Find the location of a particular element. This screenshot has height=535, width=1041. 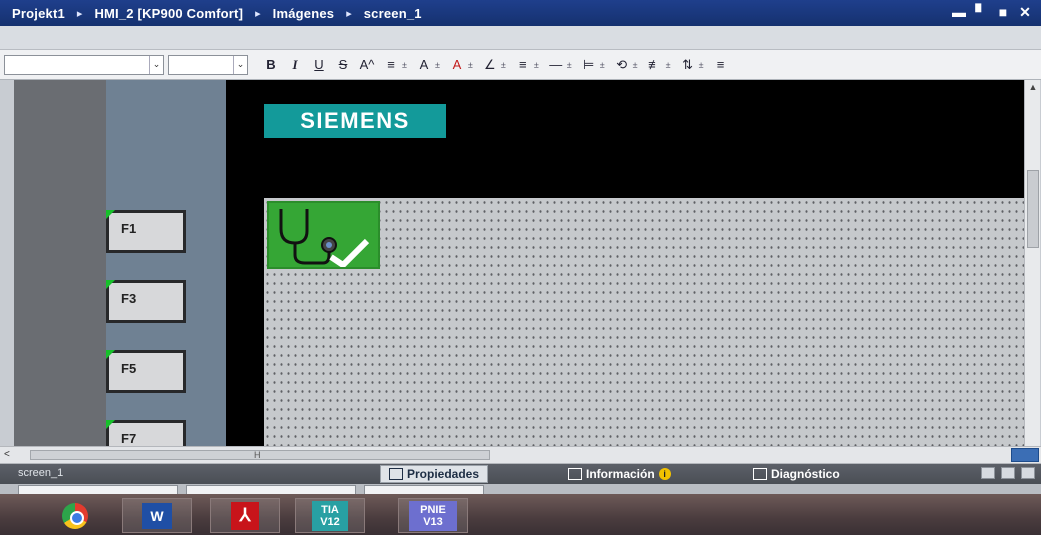

font-combo: ⌄ is located at coordinates (84, 64).